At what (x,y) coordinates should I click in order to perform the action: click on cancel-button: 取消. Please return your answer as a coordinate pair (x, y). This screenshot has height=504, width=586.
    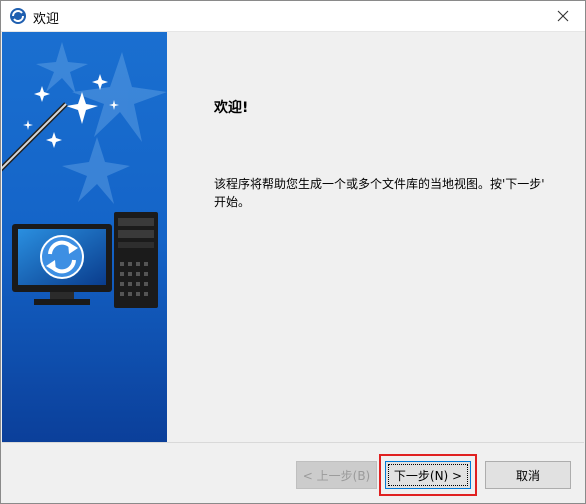
    Looking at the image, I should click on (528, 475).